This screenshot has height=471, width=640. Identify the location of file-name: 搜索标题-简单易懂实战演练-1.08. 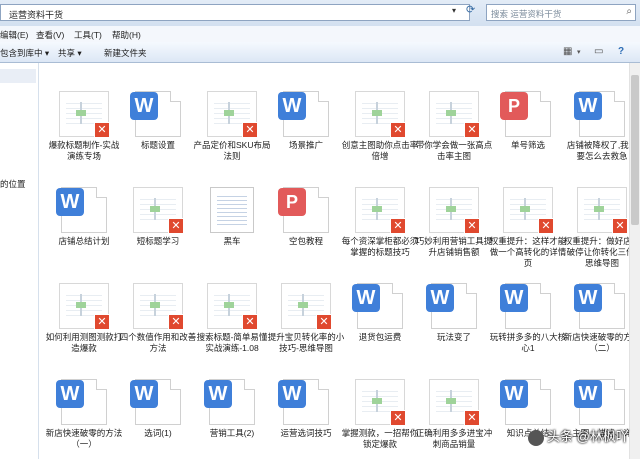
(232, 342).